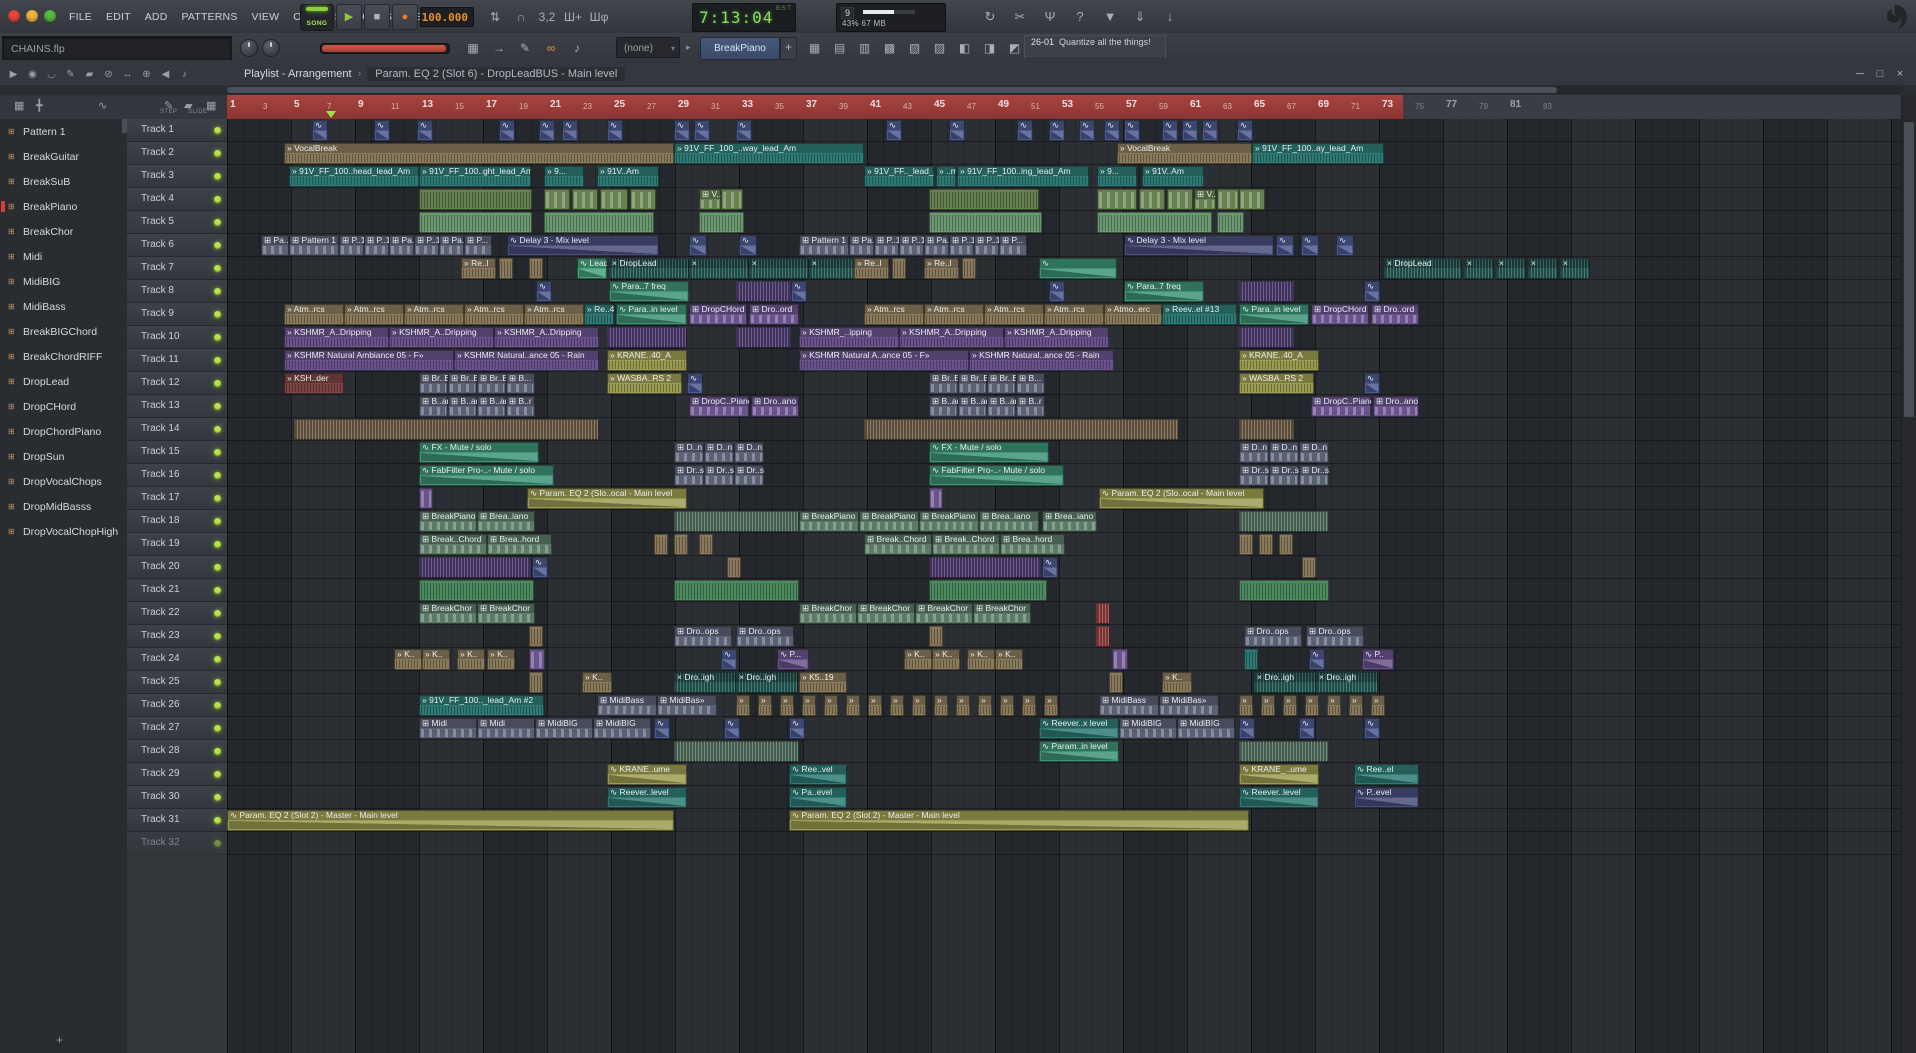 The width and height of the screenshot is (1916, 1053). What do you see at coordinates (871, 268) in the screenshot?
I see `clip: » Re..l` at bounding box center [871, 268].